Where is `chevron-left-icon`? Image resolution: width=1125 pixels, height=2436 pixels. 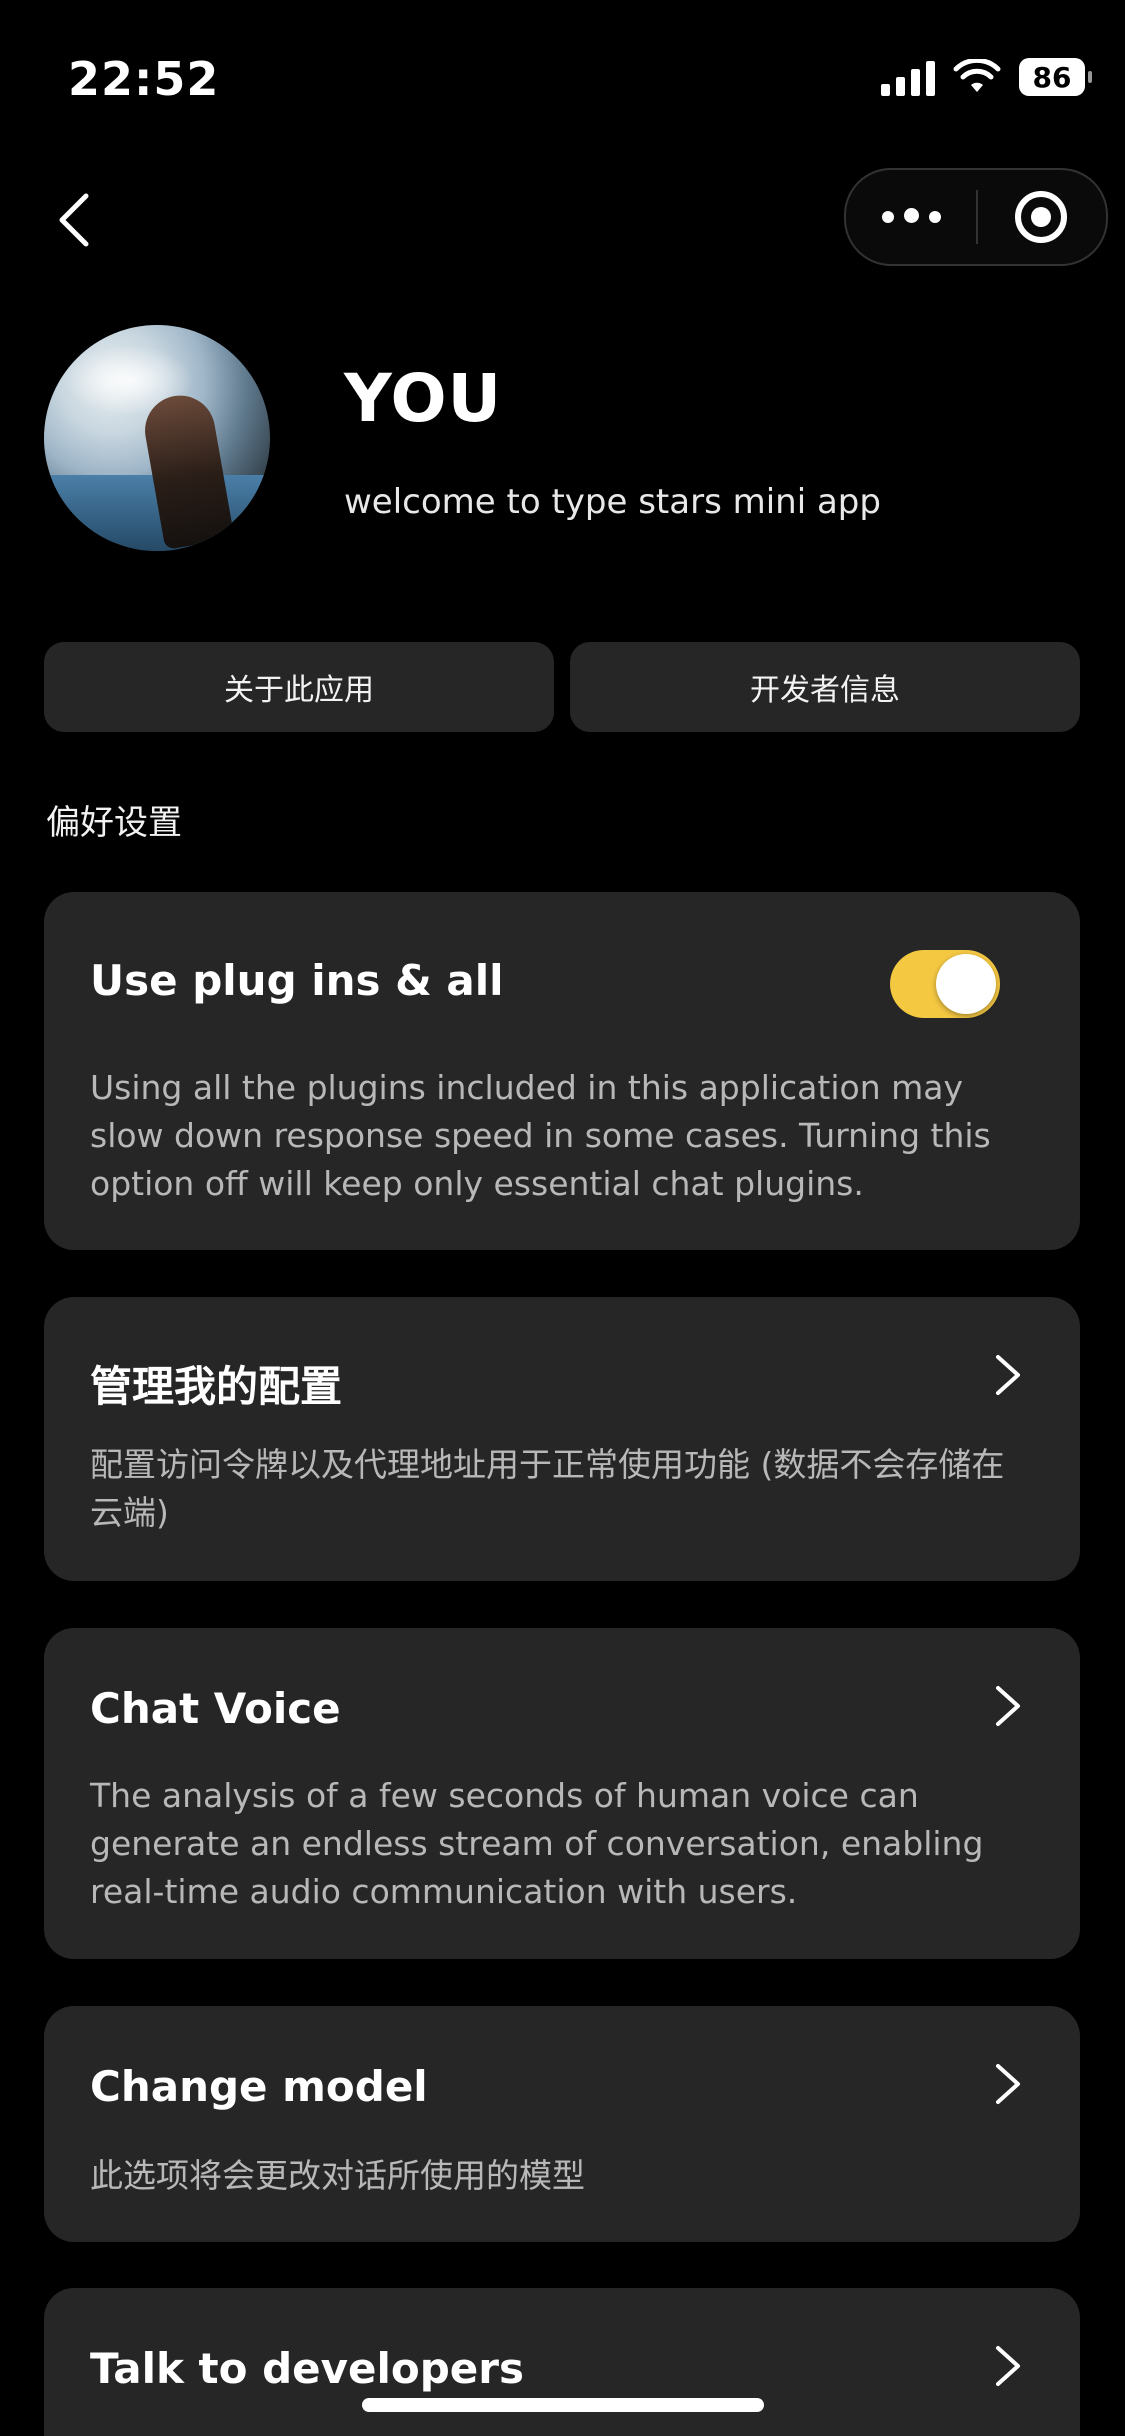 chevron-left-icon is located at coordinates (74, 220).